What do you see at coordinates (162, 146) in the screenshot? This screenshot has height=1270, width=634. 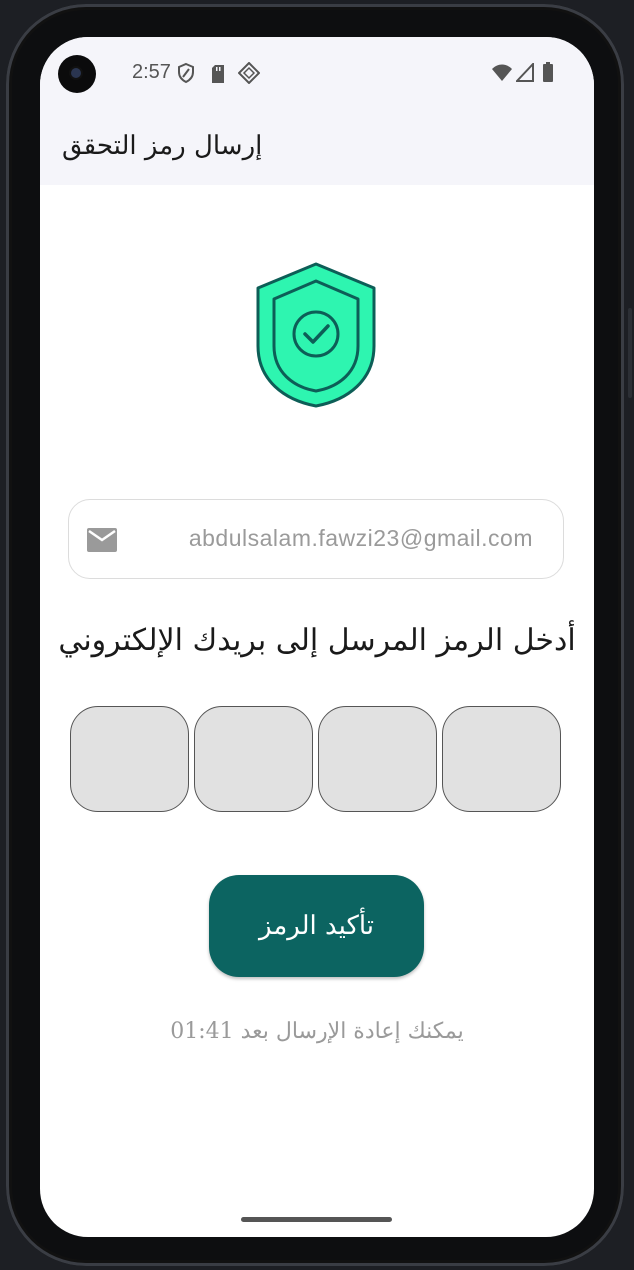 I see `app-bar-title: إرسال رمز التحقق` at bounding box center [162, 146].